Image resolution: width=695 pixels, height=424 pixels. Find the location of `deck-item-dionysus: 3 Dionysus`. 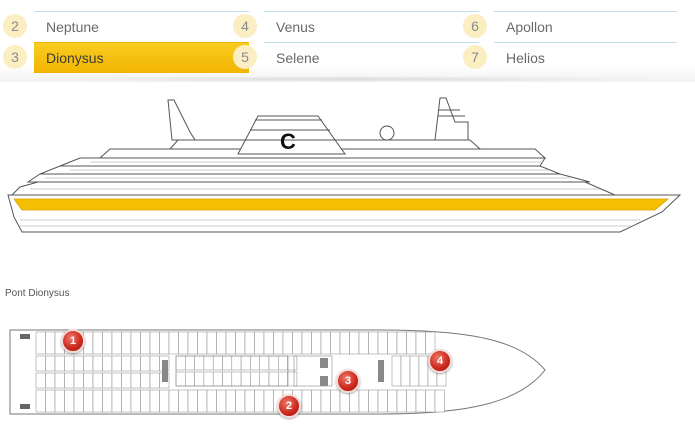

deck-item-dionysus: 3 Dionysus is located at coordinates (126, 57).